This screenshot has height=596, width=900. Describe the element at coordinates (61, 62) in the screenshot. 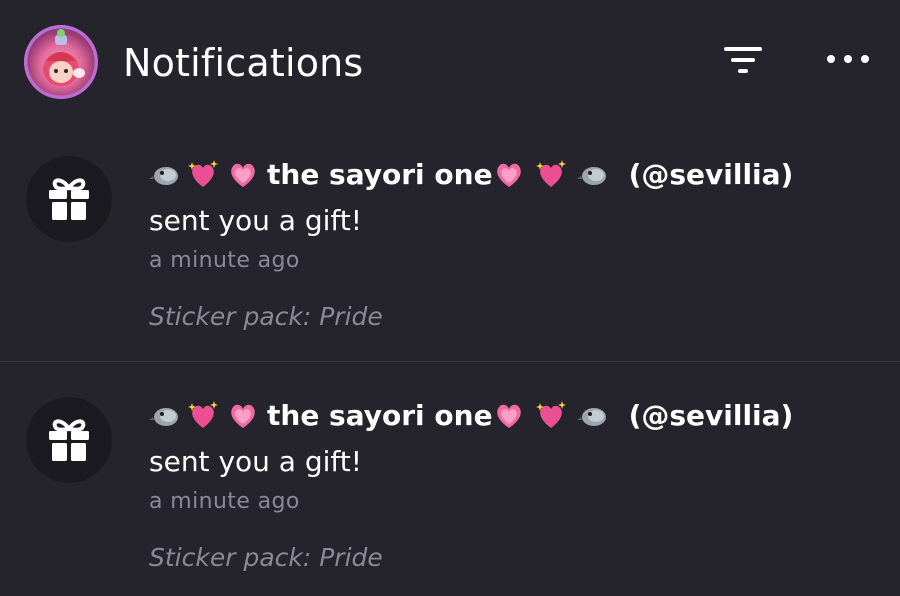

I see `profile-avatar-icon` at that location.